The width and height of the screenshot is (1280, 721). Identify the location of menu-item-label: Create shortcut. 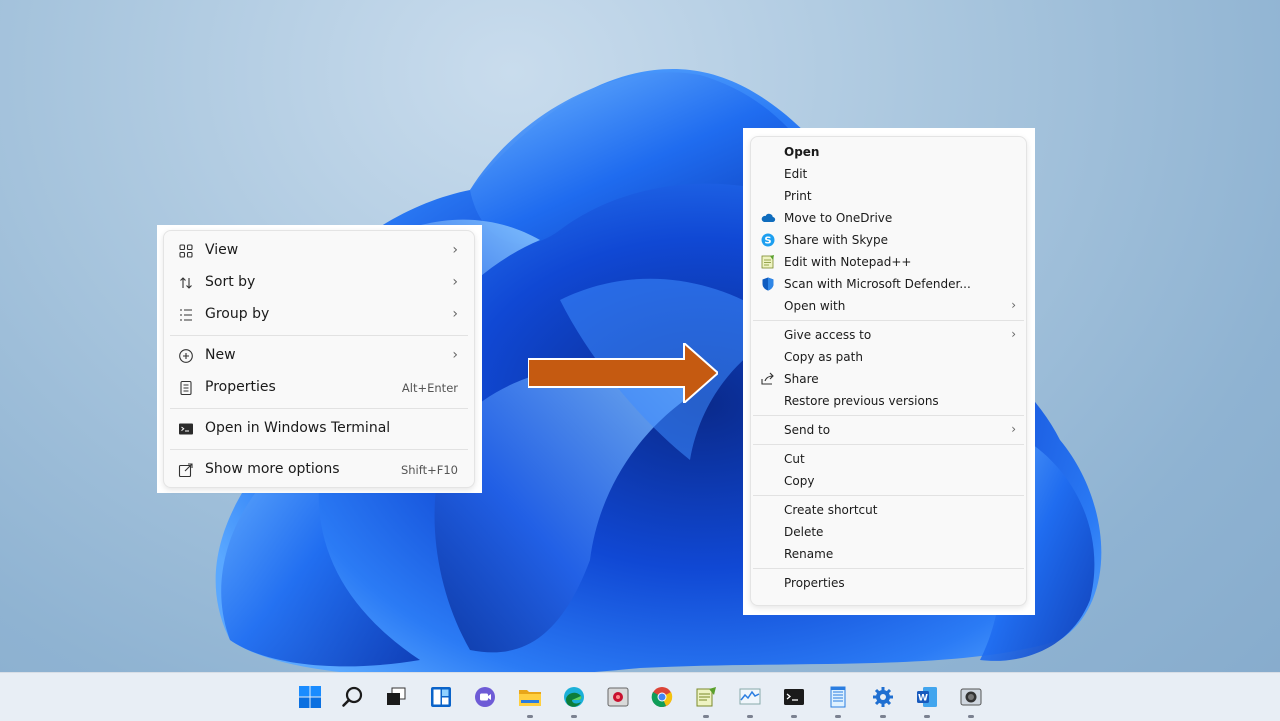
(831, 510).